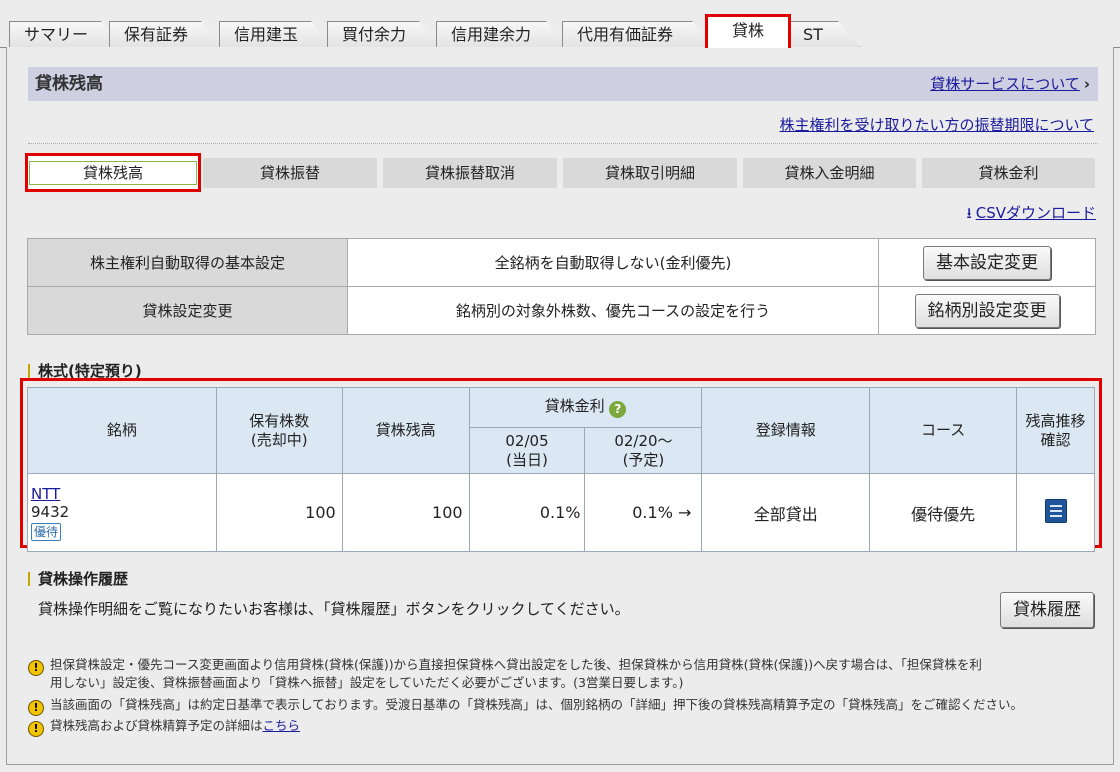  I want to click on col-header-course: コース, so click(943, 430).